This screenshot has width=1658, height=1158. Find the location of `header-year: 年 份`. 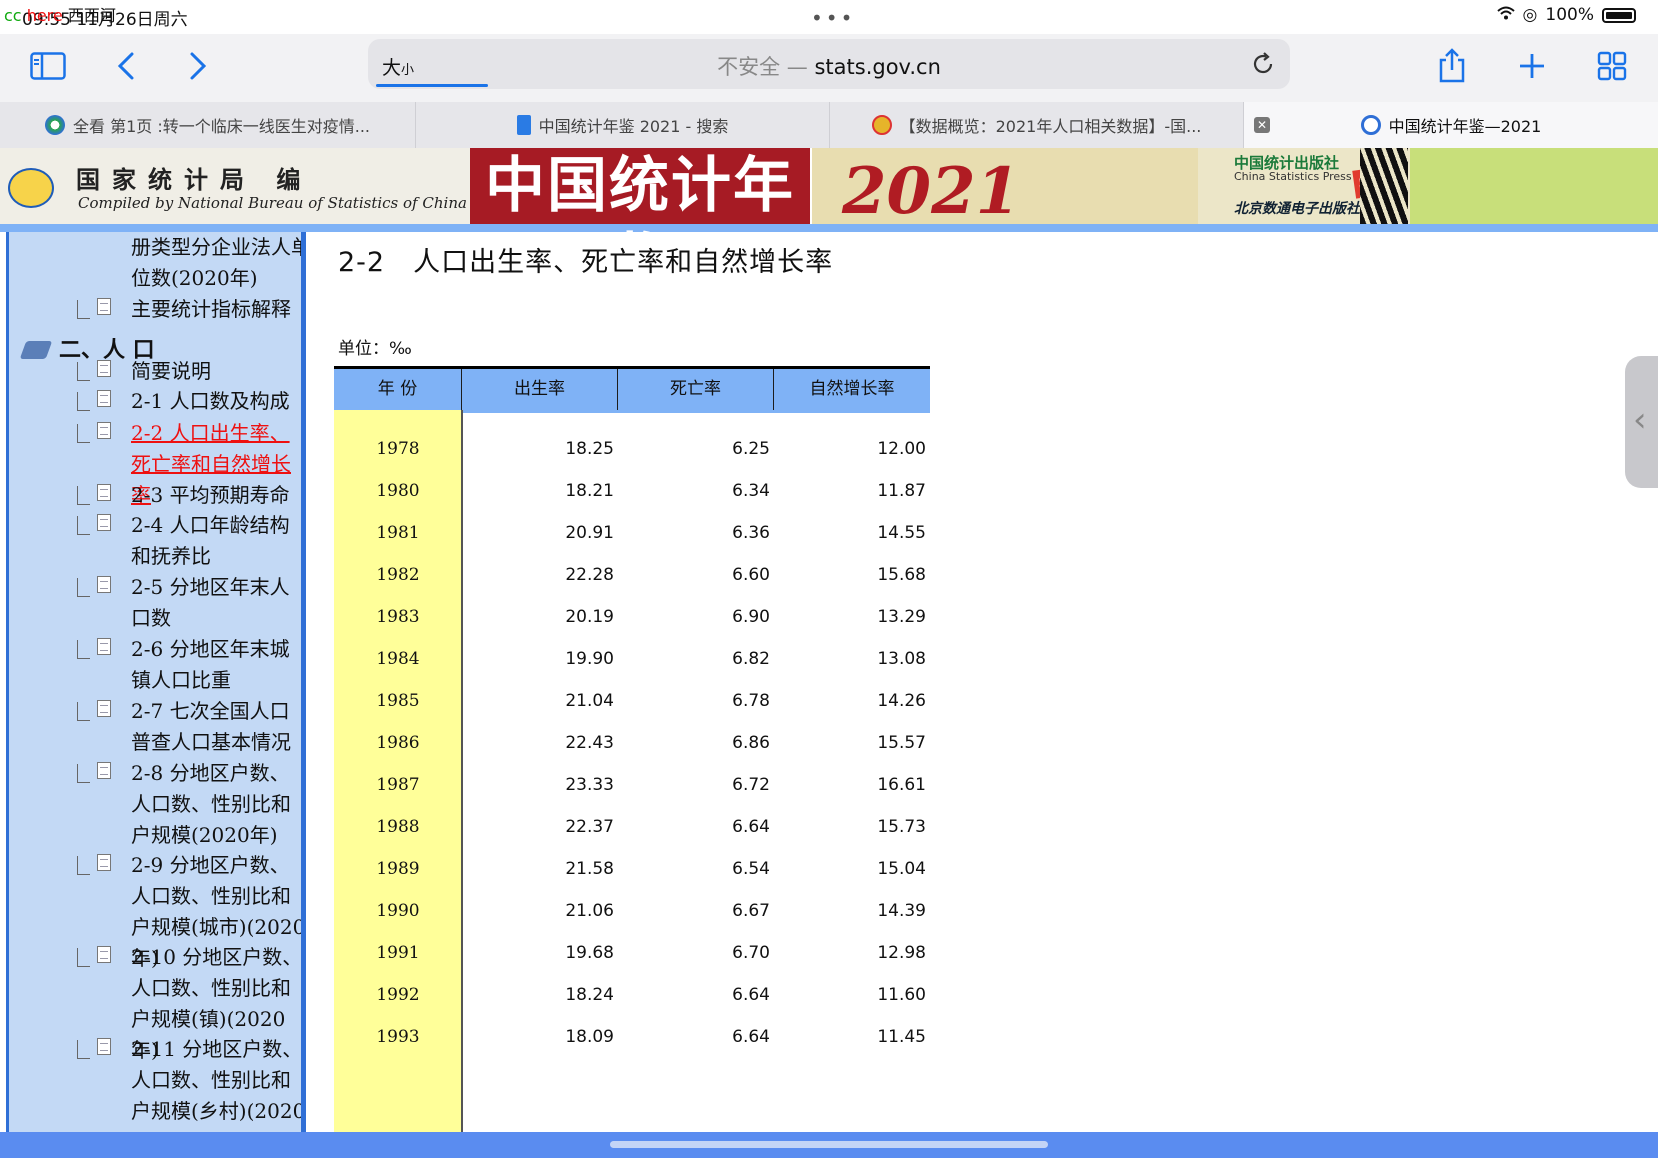

header-year: 年 份 is located at coordinates (398, 389).